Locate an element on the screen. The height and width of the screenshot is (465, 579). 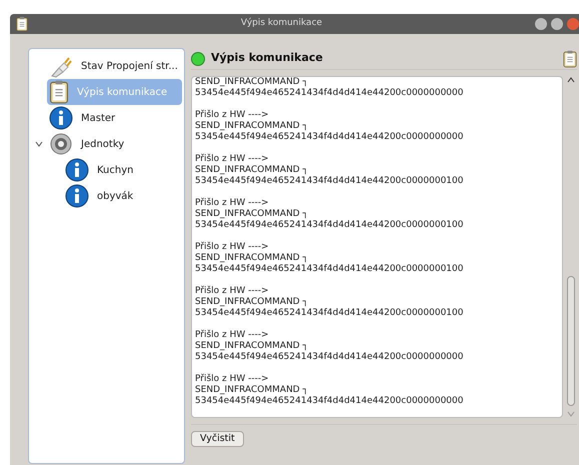
minimize-icon is located at coordinates (541, 24).